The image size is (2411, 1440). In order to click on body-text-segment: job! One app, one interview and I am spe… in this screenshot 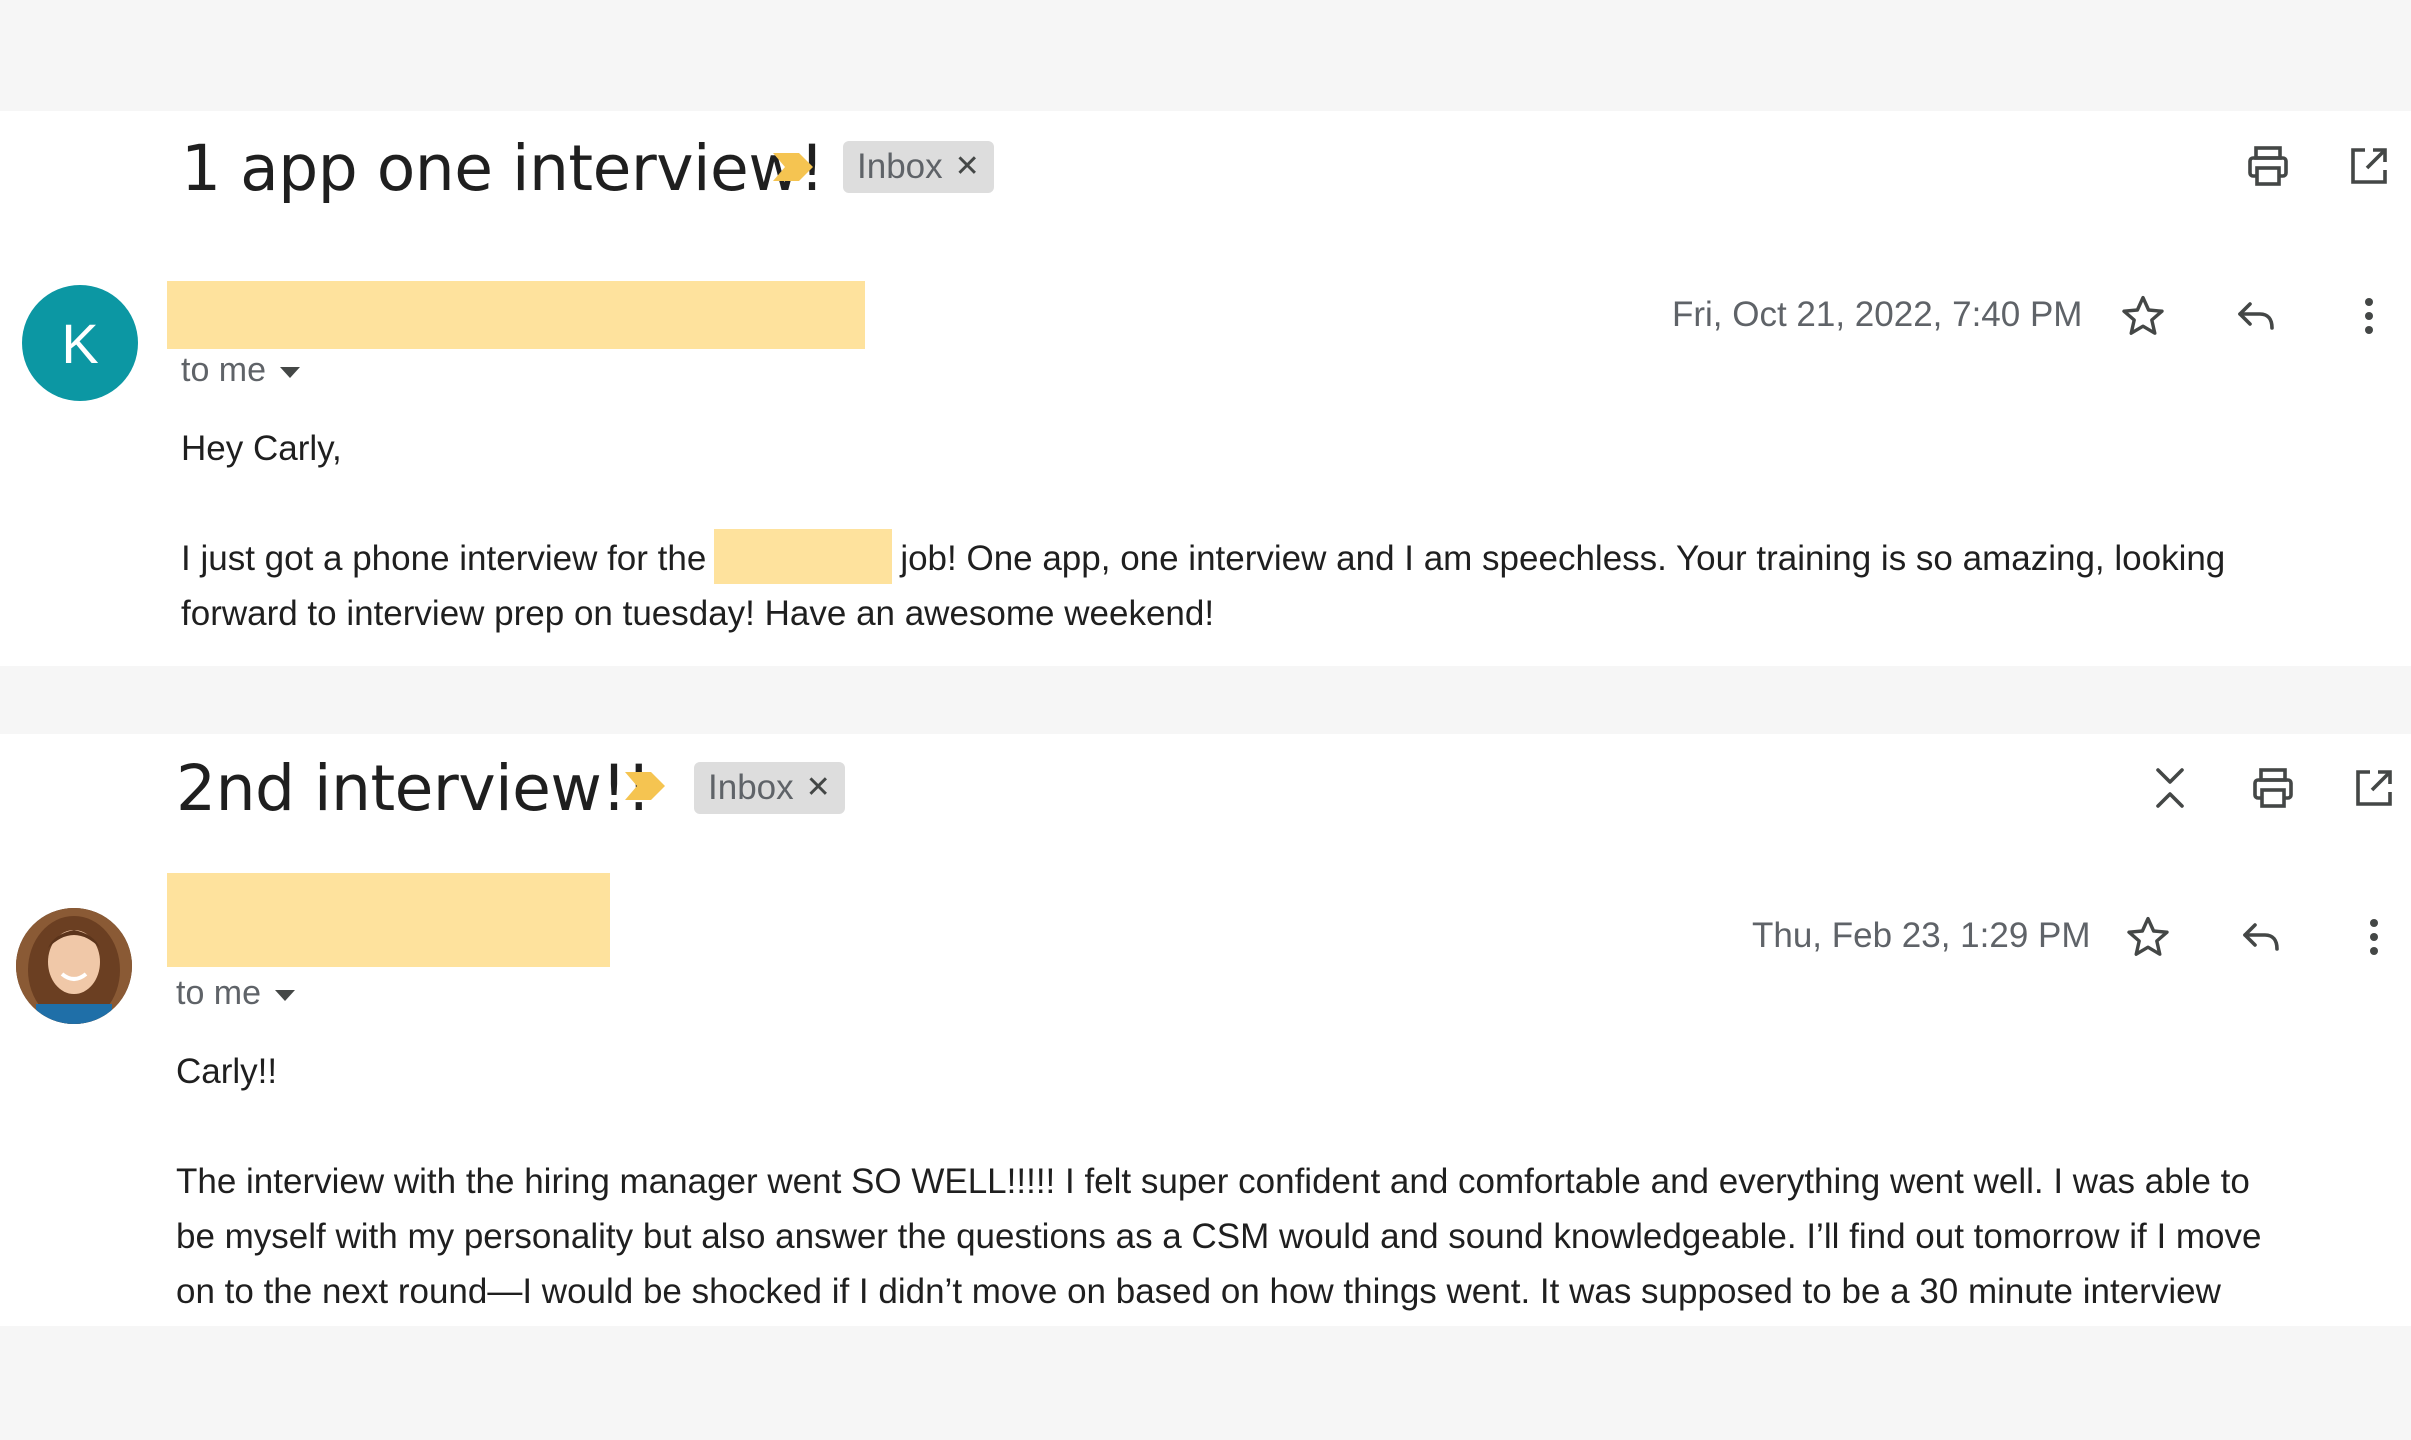, I will do `click(1563, 558)`.